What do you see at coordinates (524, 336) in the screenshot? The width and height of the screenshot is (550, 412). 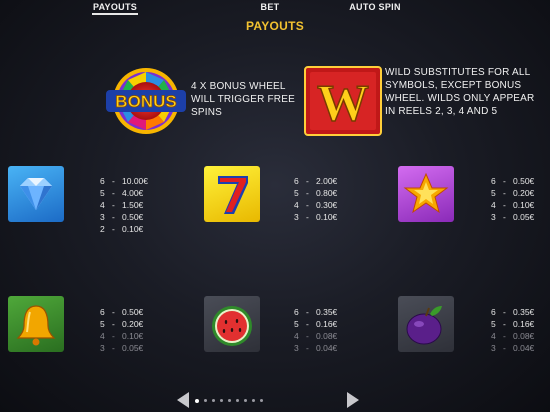 I see `payout-amount: 0.08€` at bounding box center [524, 336].